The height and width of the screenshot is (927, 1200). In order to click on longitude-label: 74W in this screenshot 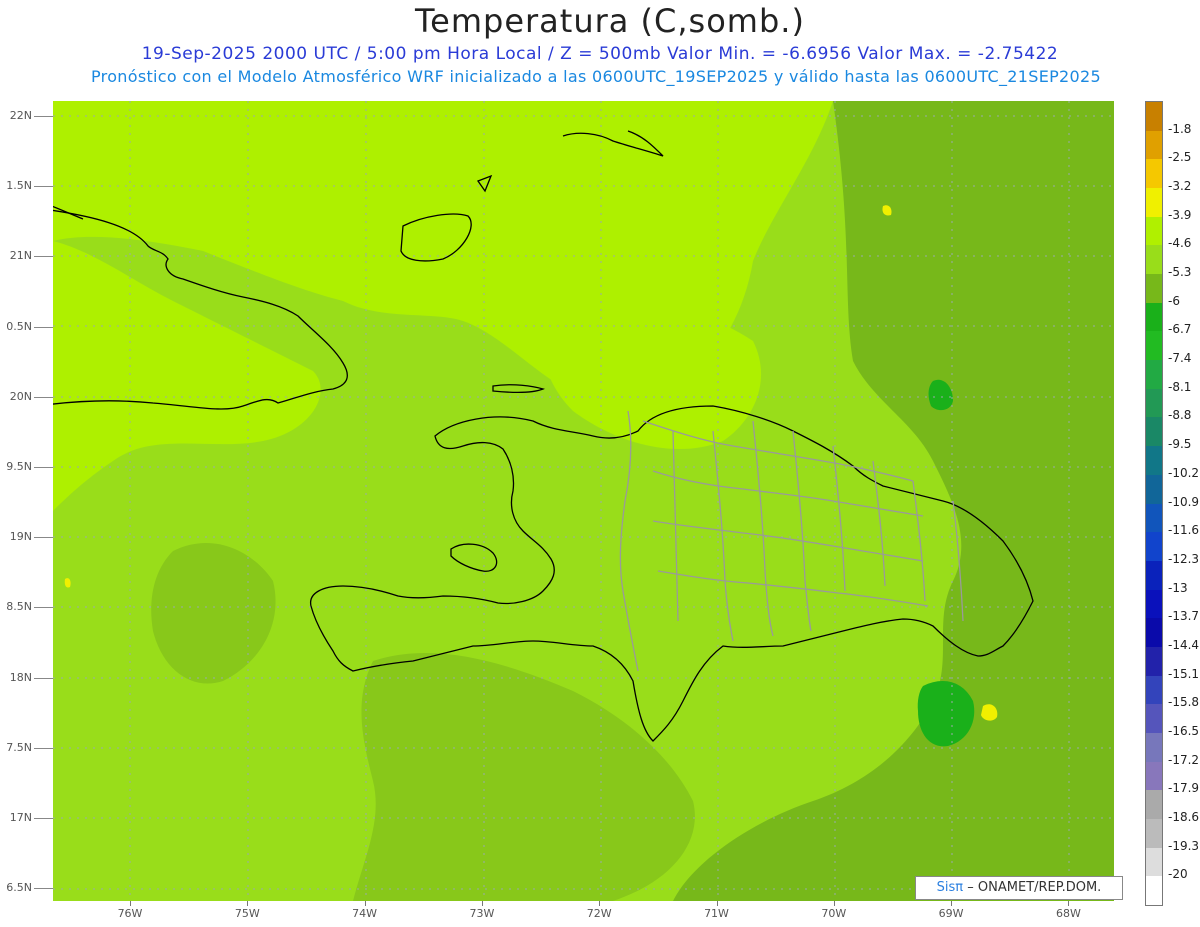, I will do `click(365, 913)`.